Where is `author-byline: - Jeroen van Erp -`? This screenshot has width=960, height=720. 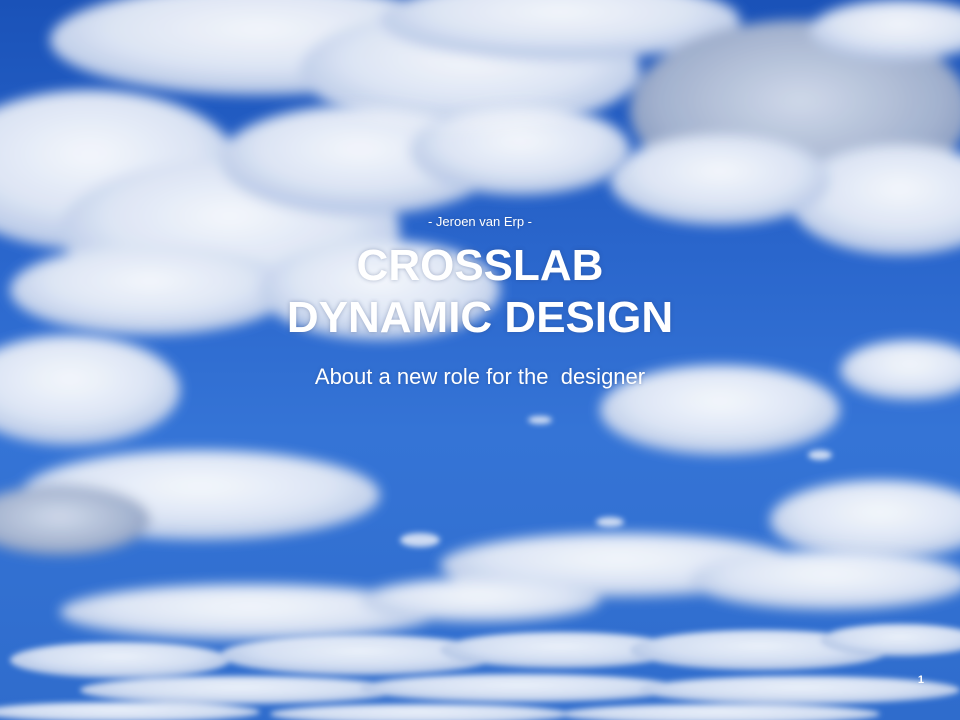
author-byline: - Jeroen van Erp - is located at coordinates (480, 221).